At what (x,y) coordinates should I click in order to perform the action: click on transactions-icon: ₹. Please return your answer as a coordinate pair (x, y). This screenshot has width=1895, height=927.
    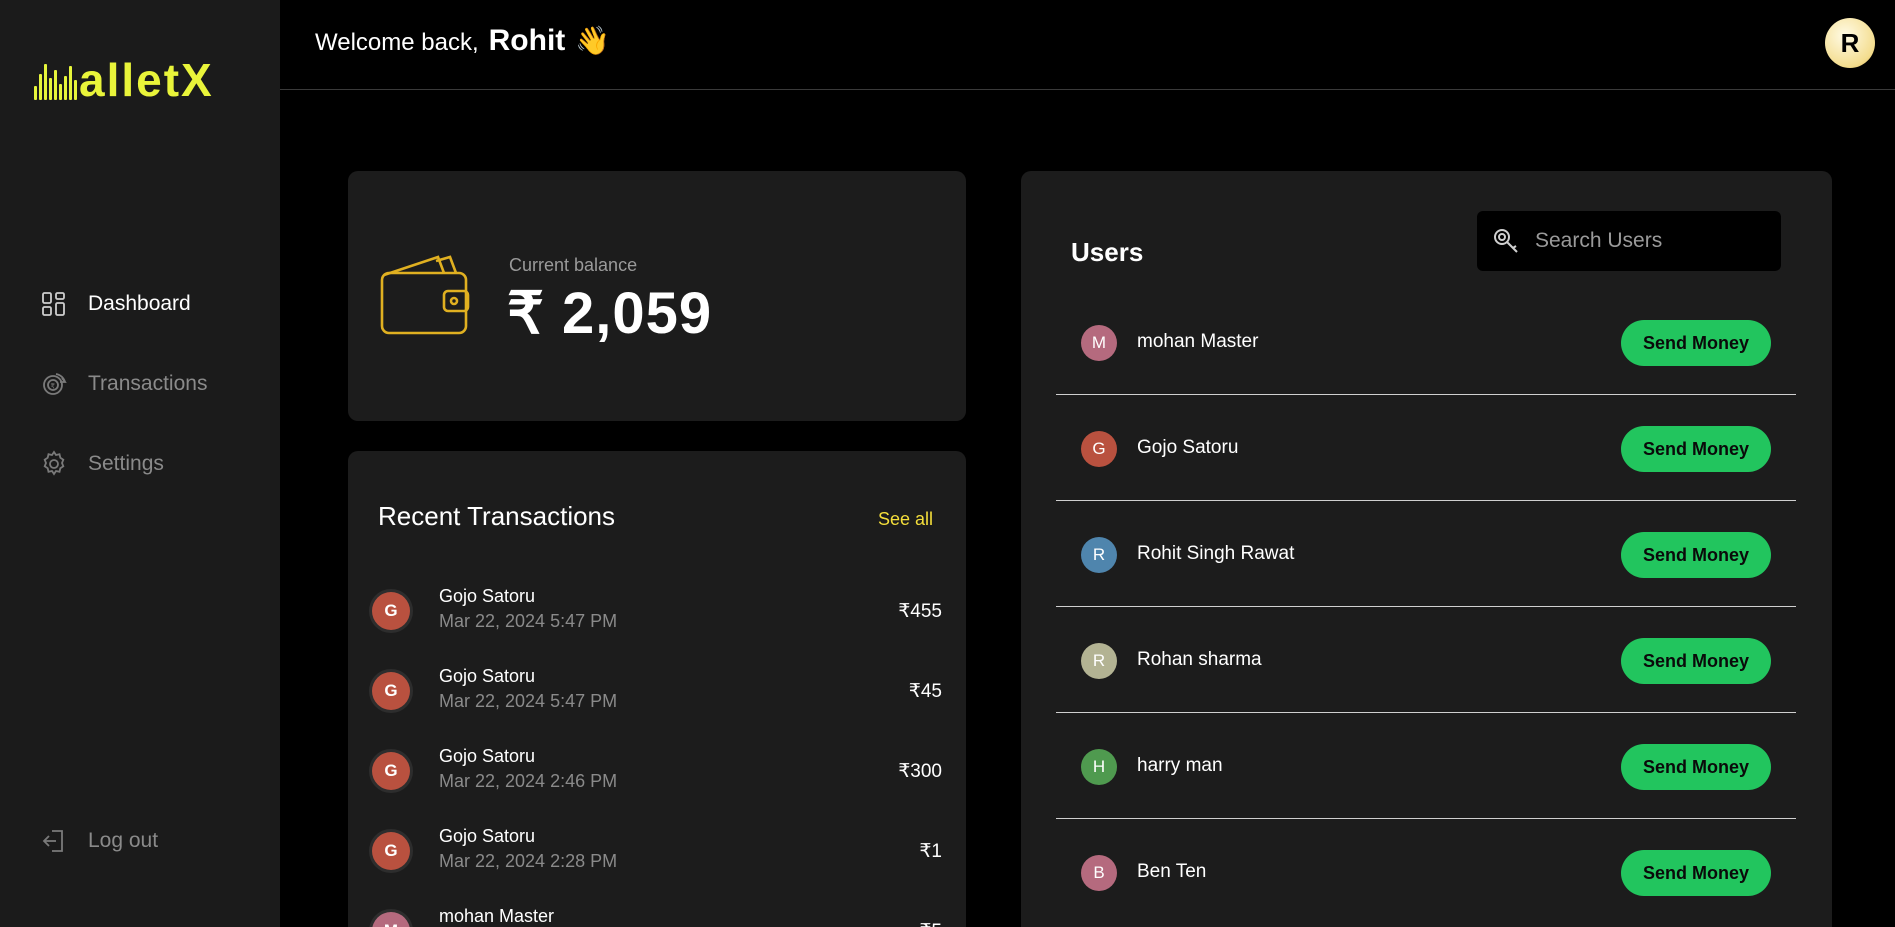
    Looking at the image, I should click on (55, 384).